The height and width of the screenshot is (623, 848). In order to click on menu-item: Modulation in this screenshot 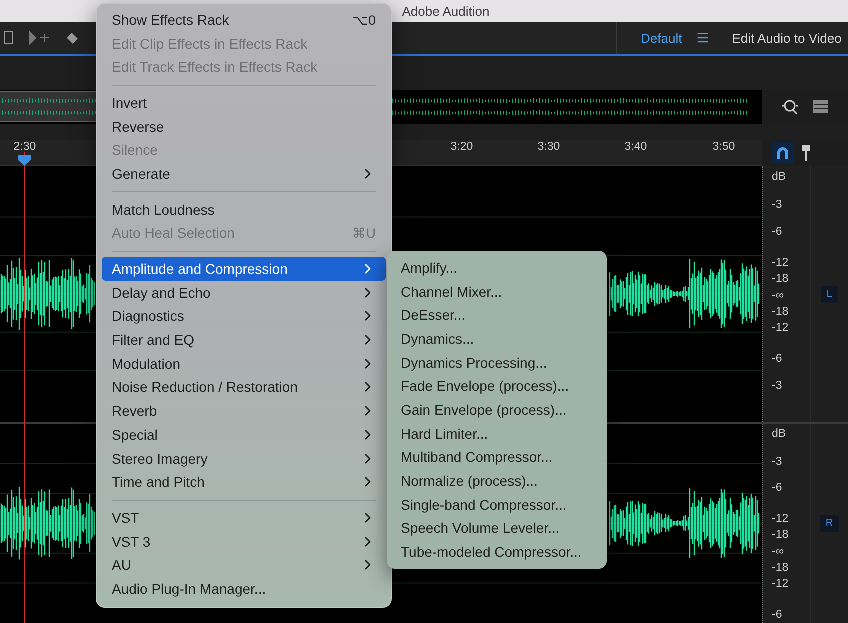, I will do `click(244, 364)`.